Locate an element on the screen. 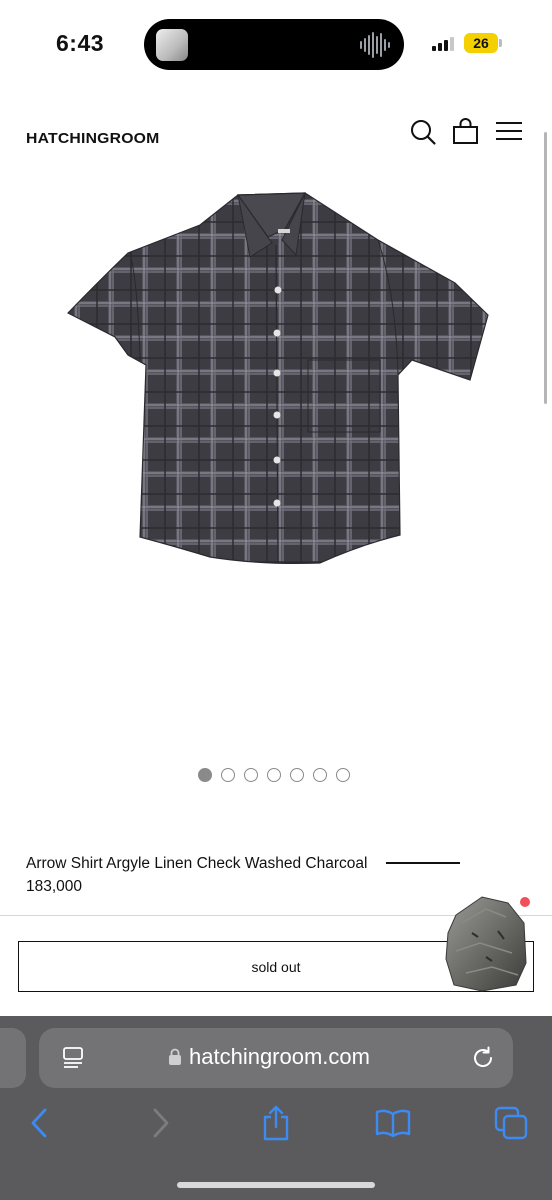 This screenshot has height=1200, width=552. site-logo: HATCHINGROOM is located at coordinates (92, 138).